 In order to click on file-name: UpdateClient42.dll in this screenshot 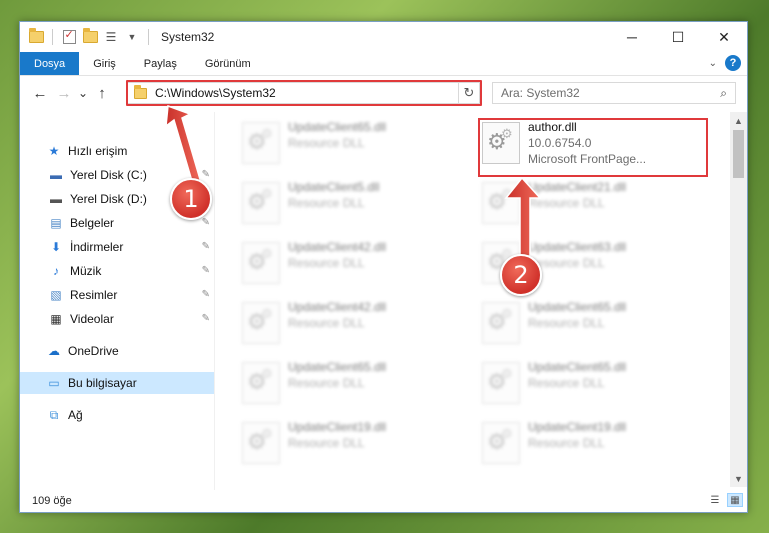, I will do `click(337, 307)`.